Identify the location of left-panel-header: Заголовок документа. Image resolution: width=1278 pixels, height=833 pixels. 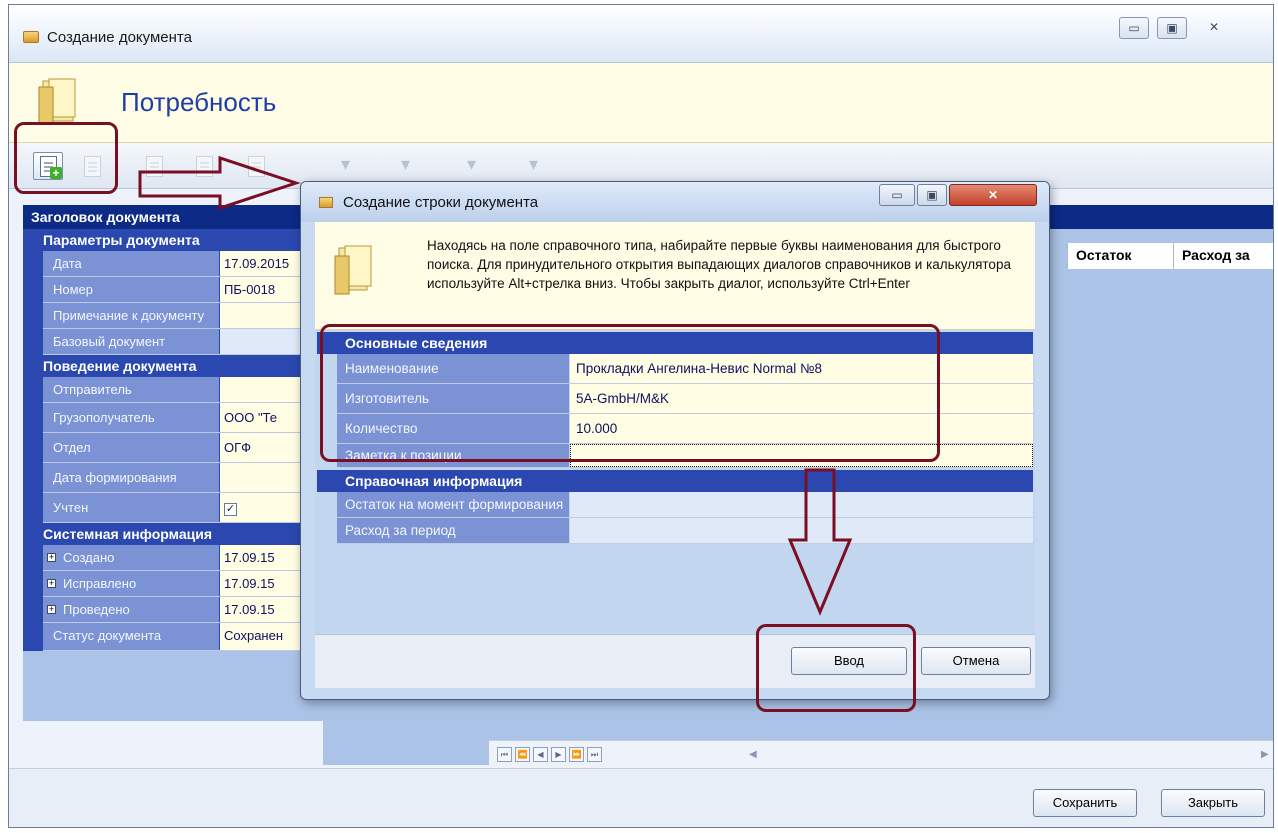
(173, 217).